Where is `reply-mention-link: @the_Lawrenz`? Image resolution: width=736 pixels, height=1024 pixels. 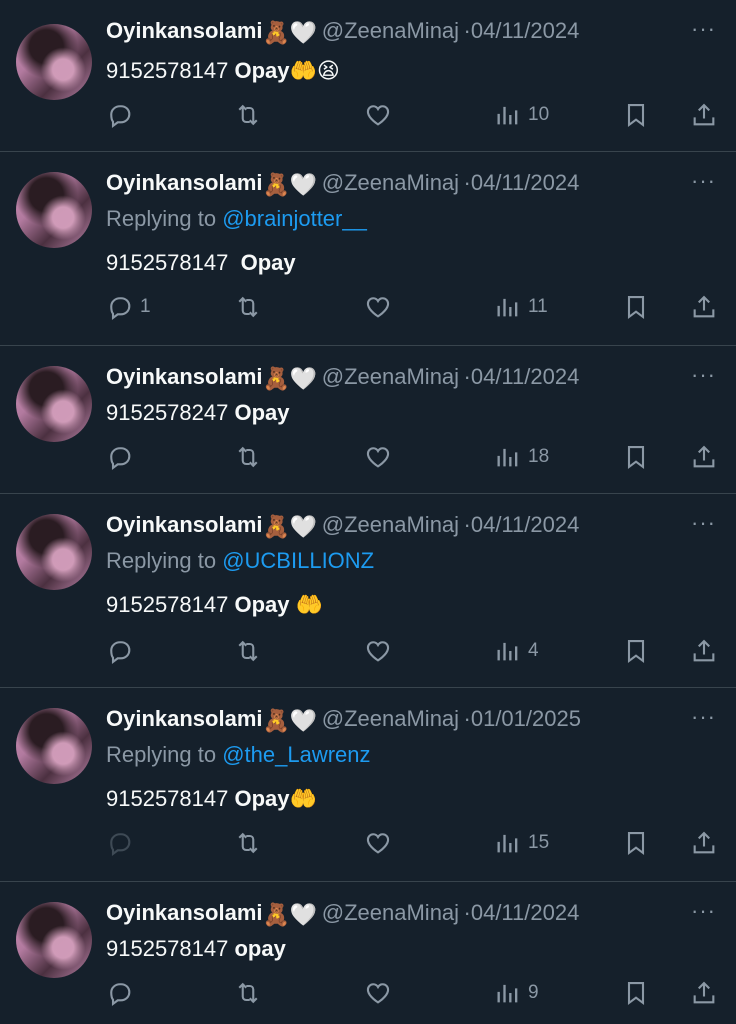
reply-mention-link: @the_Lawrenz is located at coordinates (296, 754).